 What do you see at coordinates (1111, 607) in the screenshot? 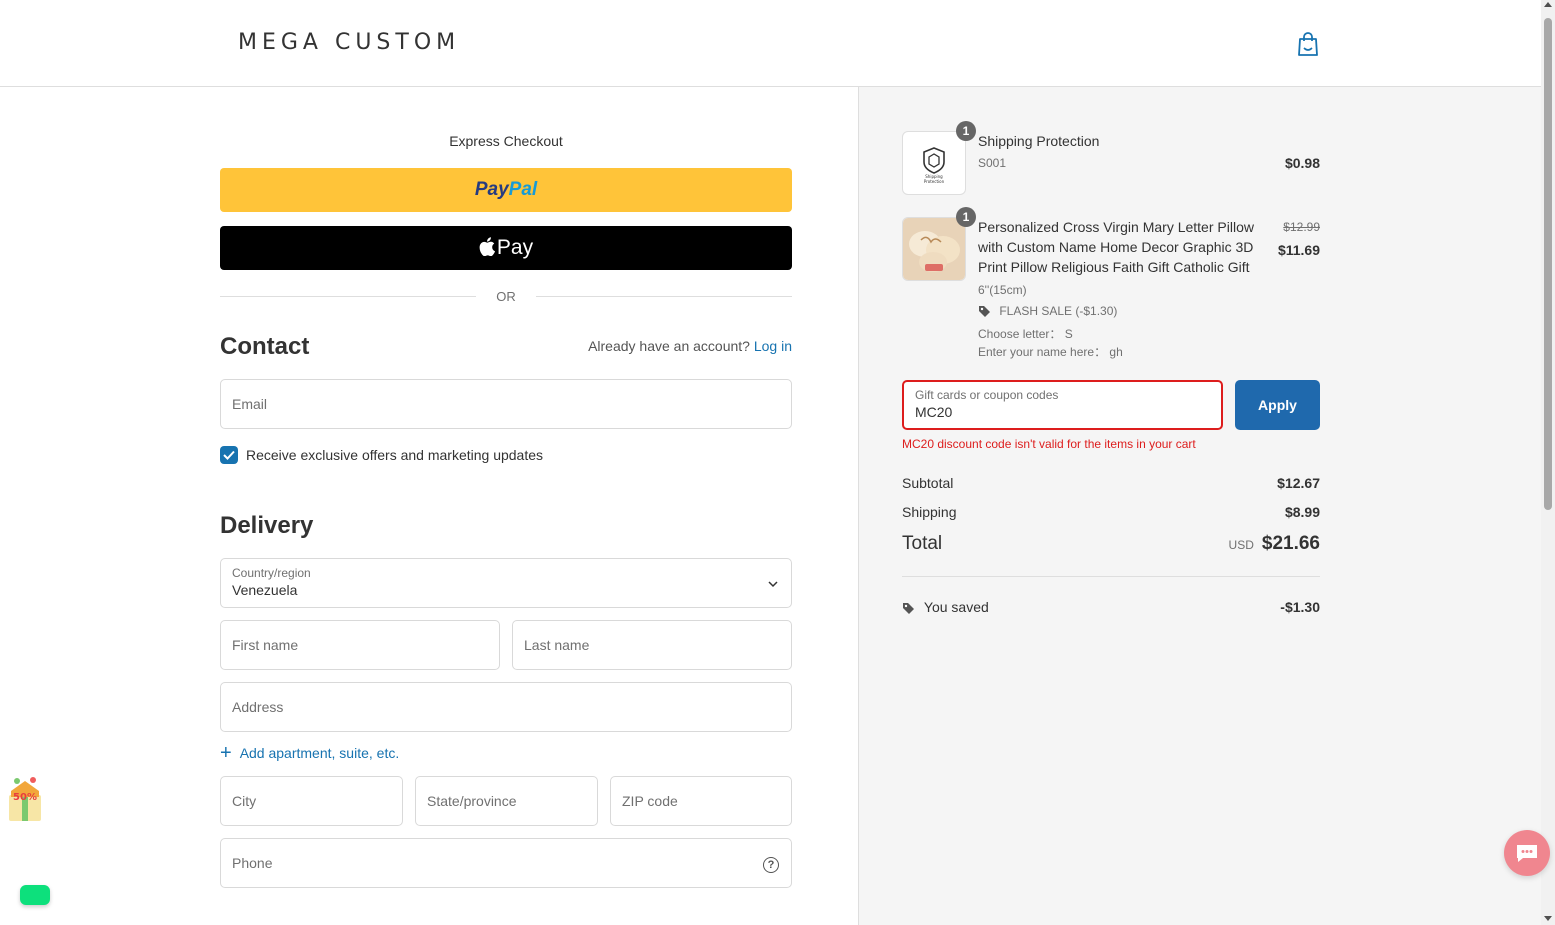
I see `savings-row: You saved -$1.30` at bounding box center [1111, 607].